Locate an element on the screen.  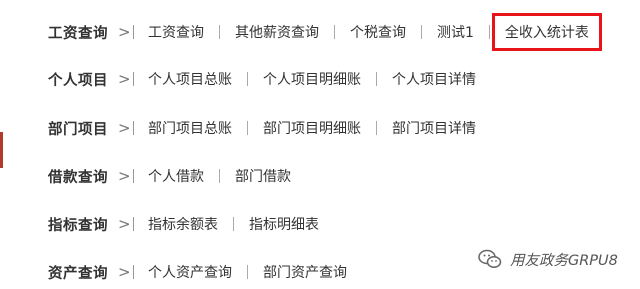
menu-row-loan-query: 借款查询 > 个人借款 部门借款 is located at coordinates (320, 176).